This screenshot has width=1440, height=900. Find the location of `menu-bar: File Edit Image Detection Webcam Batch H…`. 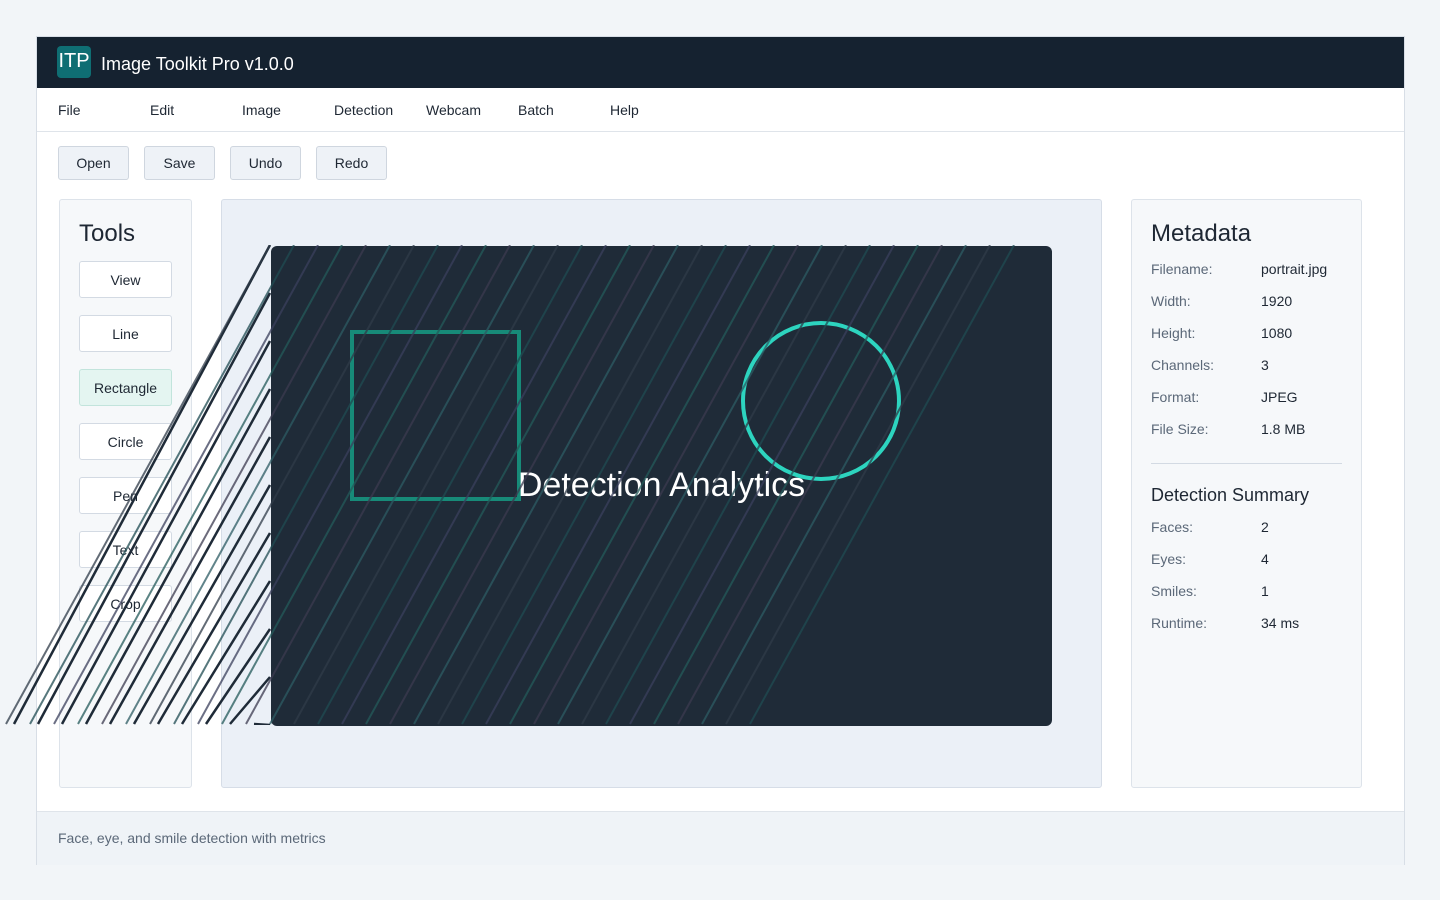

menu-bar: File Edit Image Detection Webcam Batch H… is located at coordinates (720, 110).